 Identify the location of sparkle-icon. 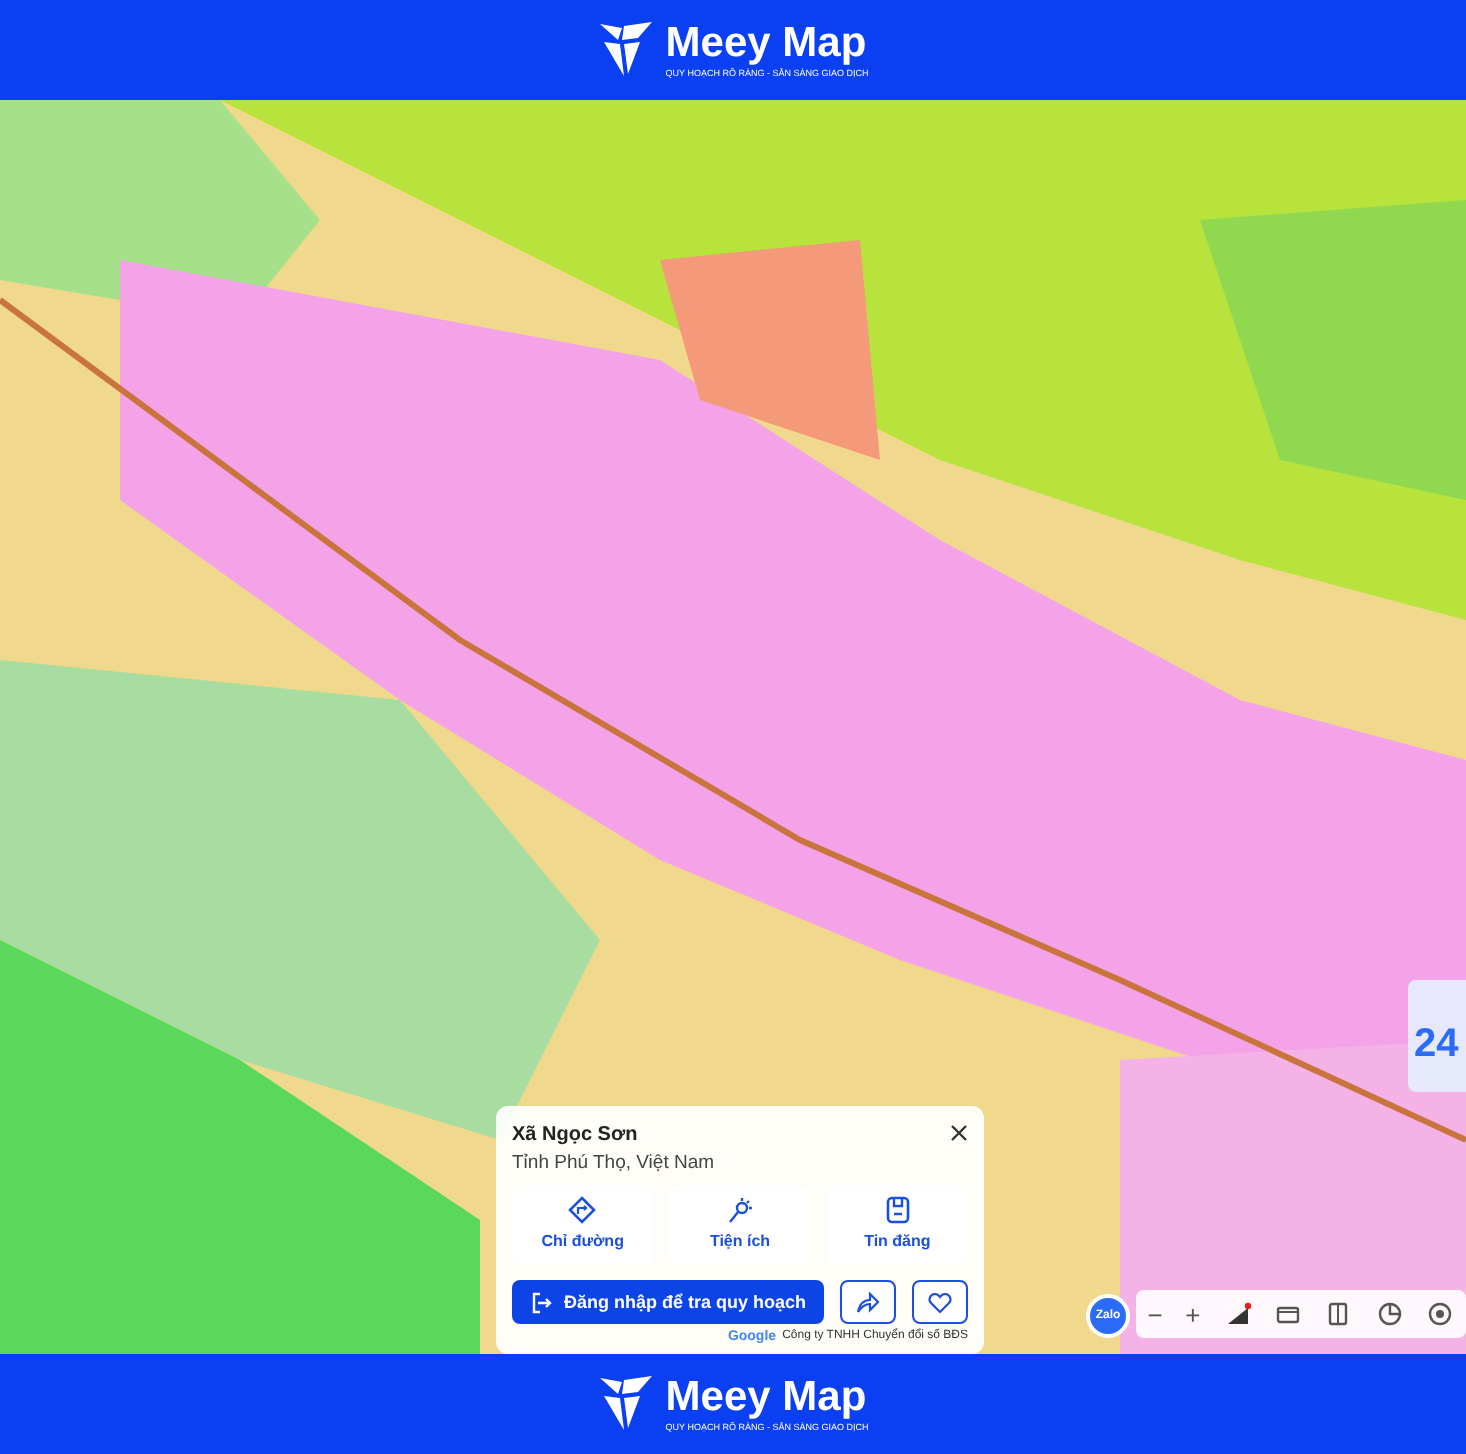
(740, 1210).